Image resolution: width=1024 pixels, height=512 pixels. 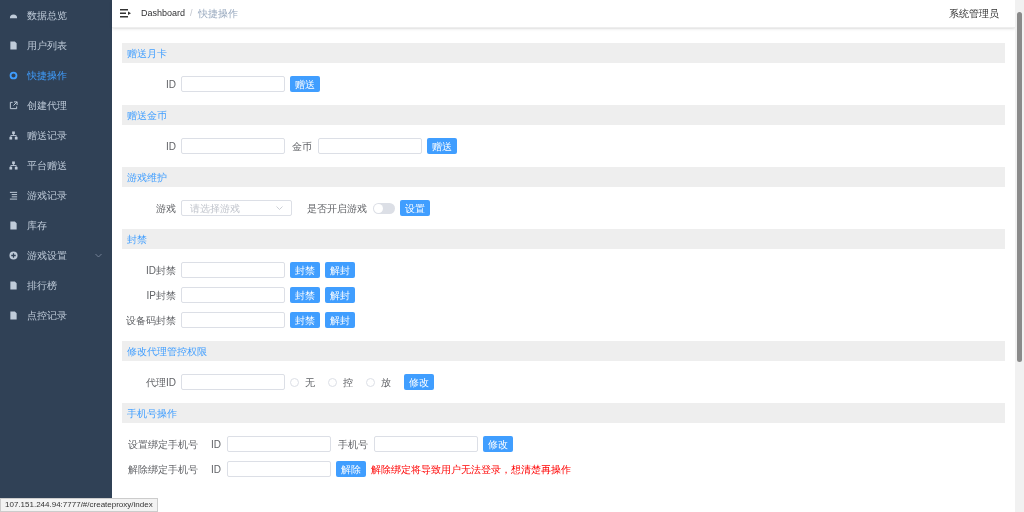 I want to click on user-name: 系统管理员, so click(x=974, y=13).